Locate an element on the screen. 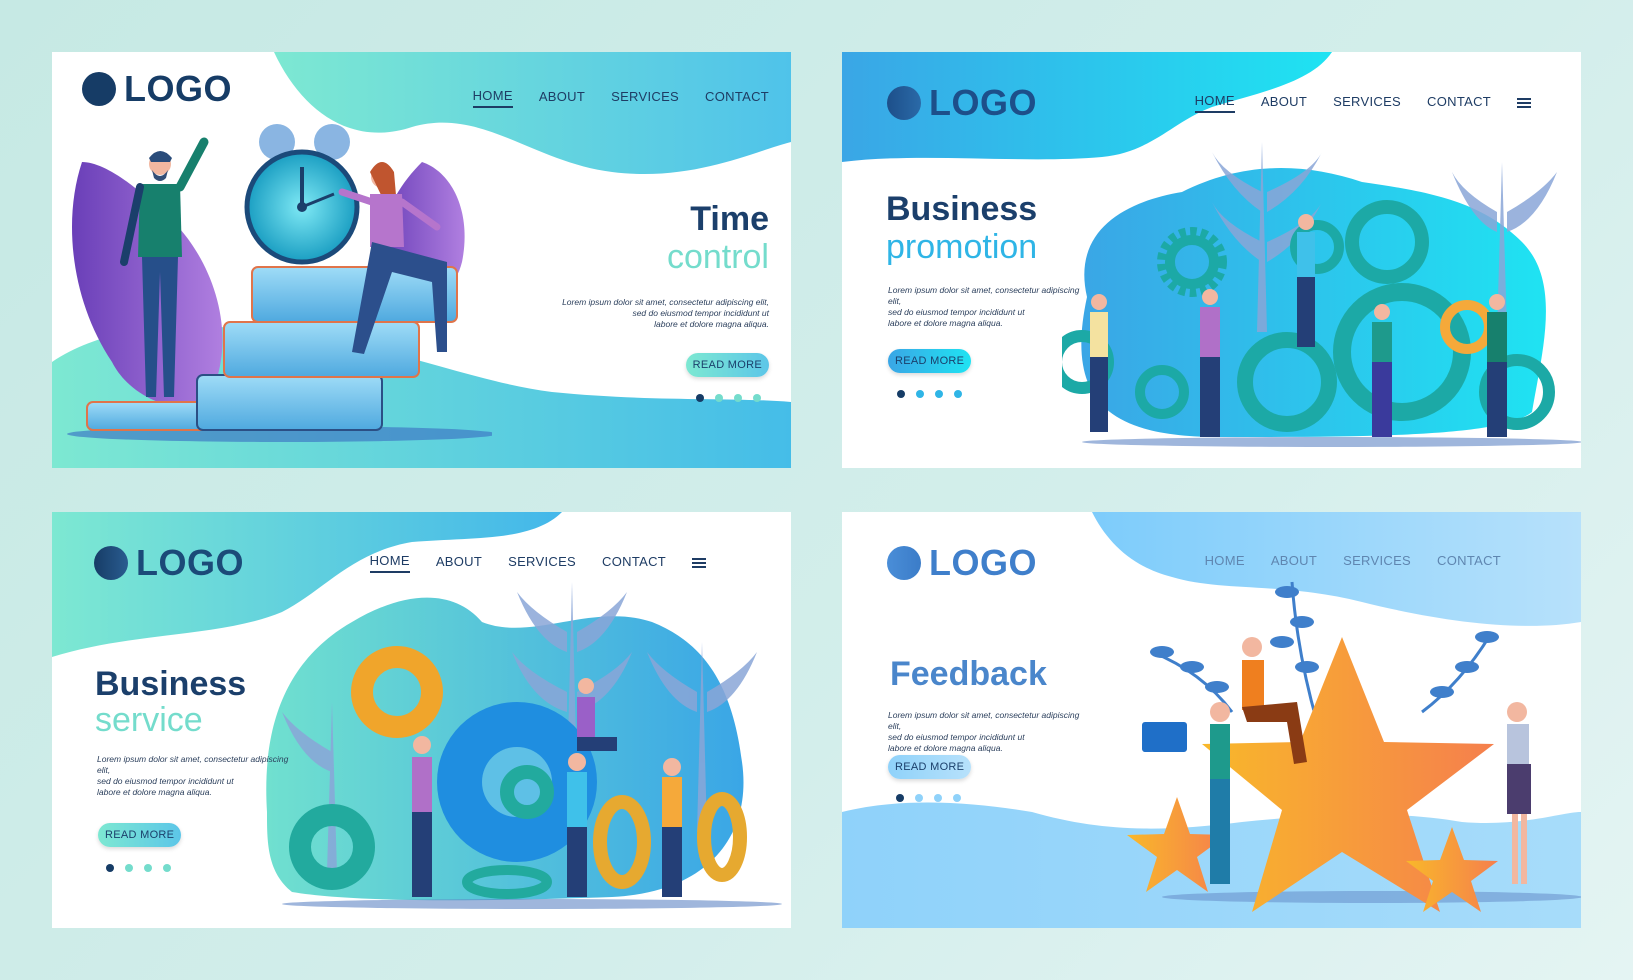 Image resolution: width=1633 pixels, height=980 pixels. time-control-illustration is located at coordinates (279, 283).